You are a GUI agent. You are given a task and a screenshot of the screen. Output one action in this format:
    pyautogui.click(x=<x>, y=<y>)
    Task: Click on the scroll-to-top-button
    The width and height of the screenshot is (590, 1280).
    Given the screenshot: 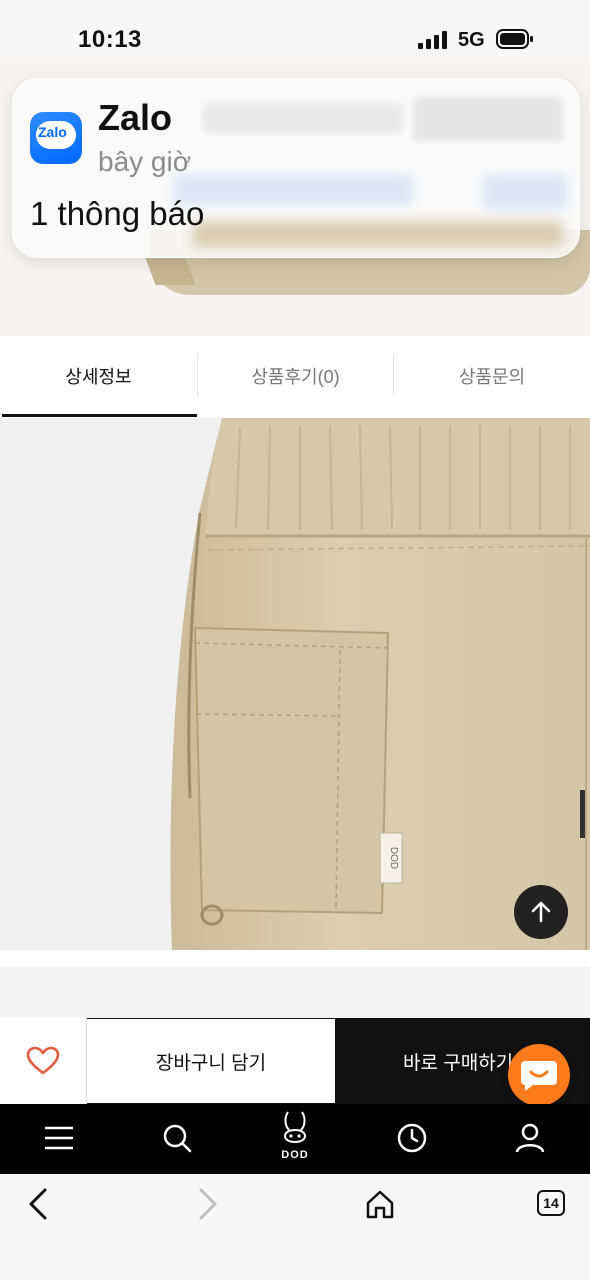 What is the action you would take?
    pyautogui.click(x=541, y=912)
    